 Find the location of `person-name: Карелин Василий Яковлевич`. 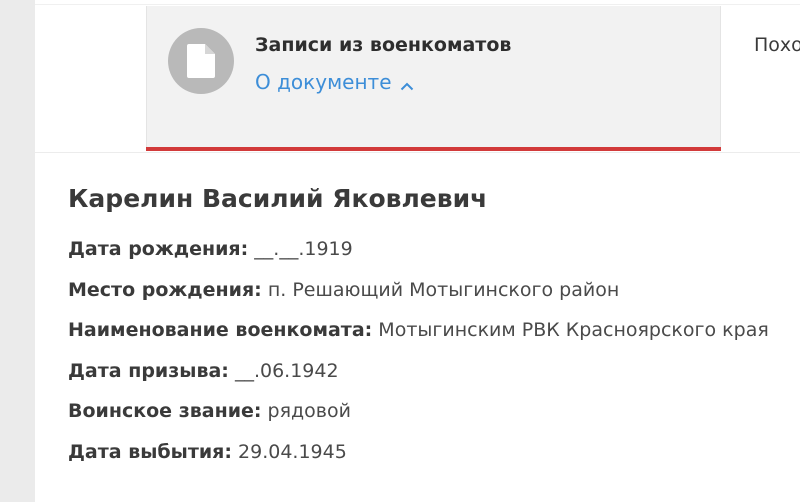

person-name: Карелин Василий Яковлевич is located at coordinates (278, 198).